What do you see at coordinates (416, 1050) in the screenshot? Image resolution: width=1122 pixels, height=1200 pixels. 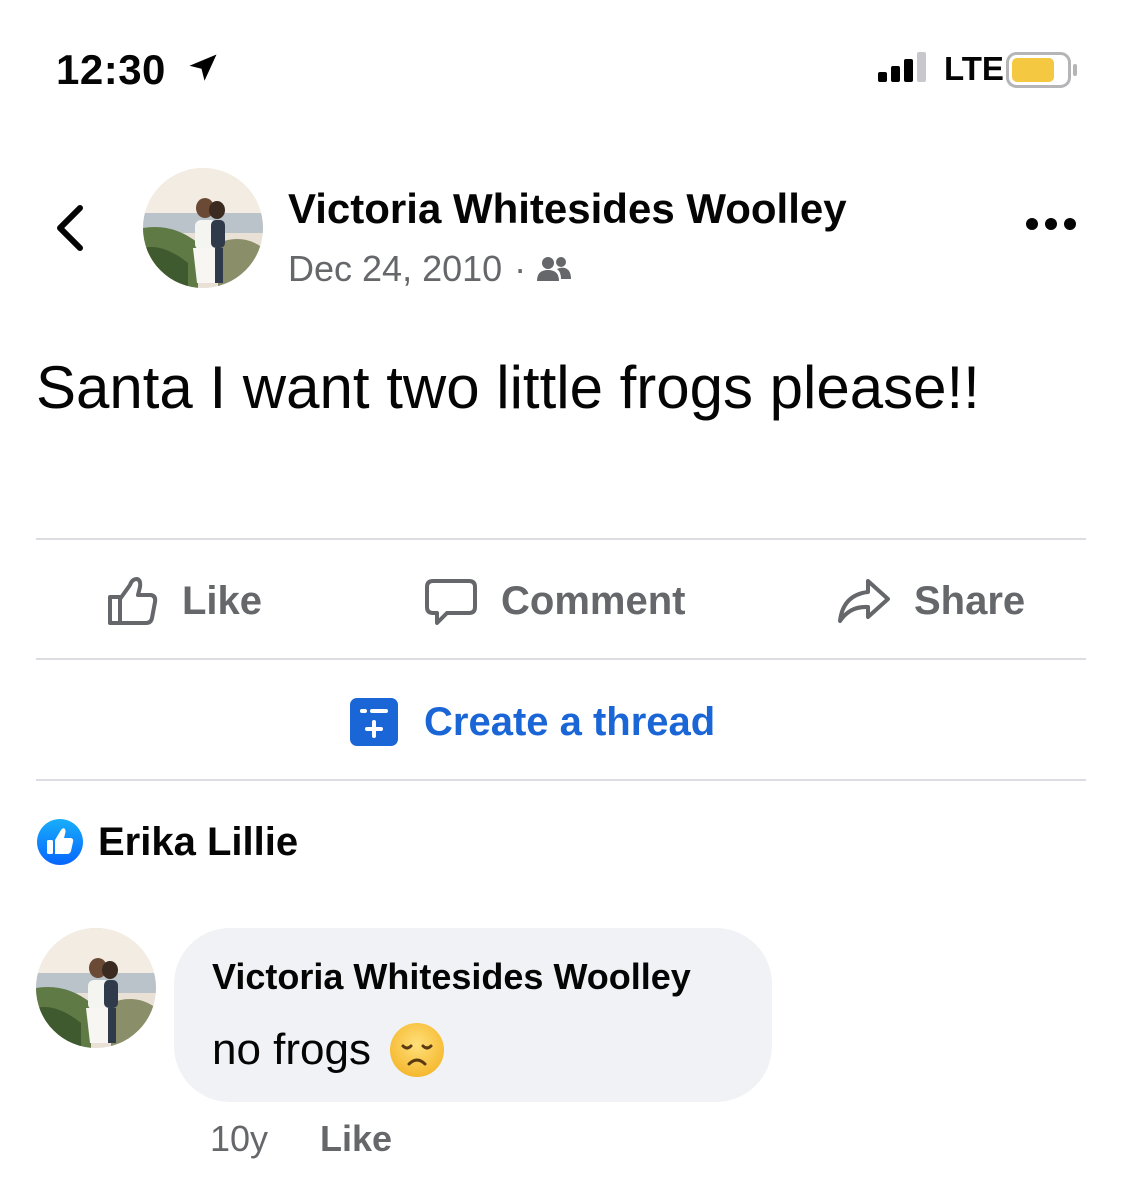 I see `disappointed-face-icon` at bounding box center [416, 1050].